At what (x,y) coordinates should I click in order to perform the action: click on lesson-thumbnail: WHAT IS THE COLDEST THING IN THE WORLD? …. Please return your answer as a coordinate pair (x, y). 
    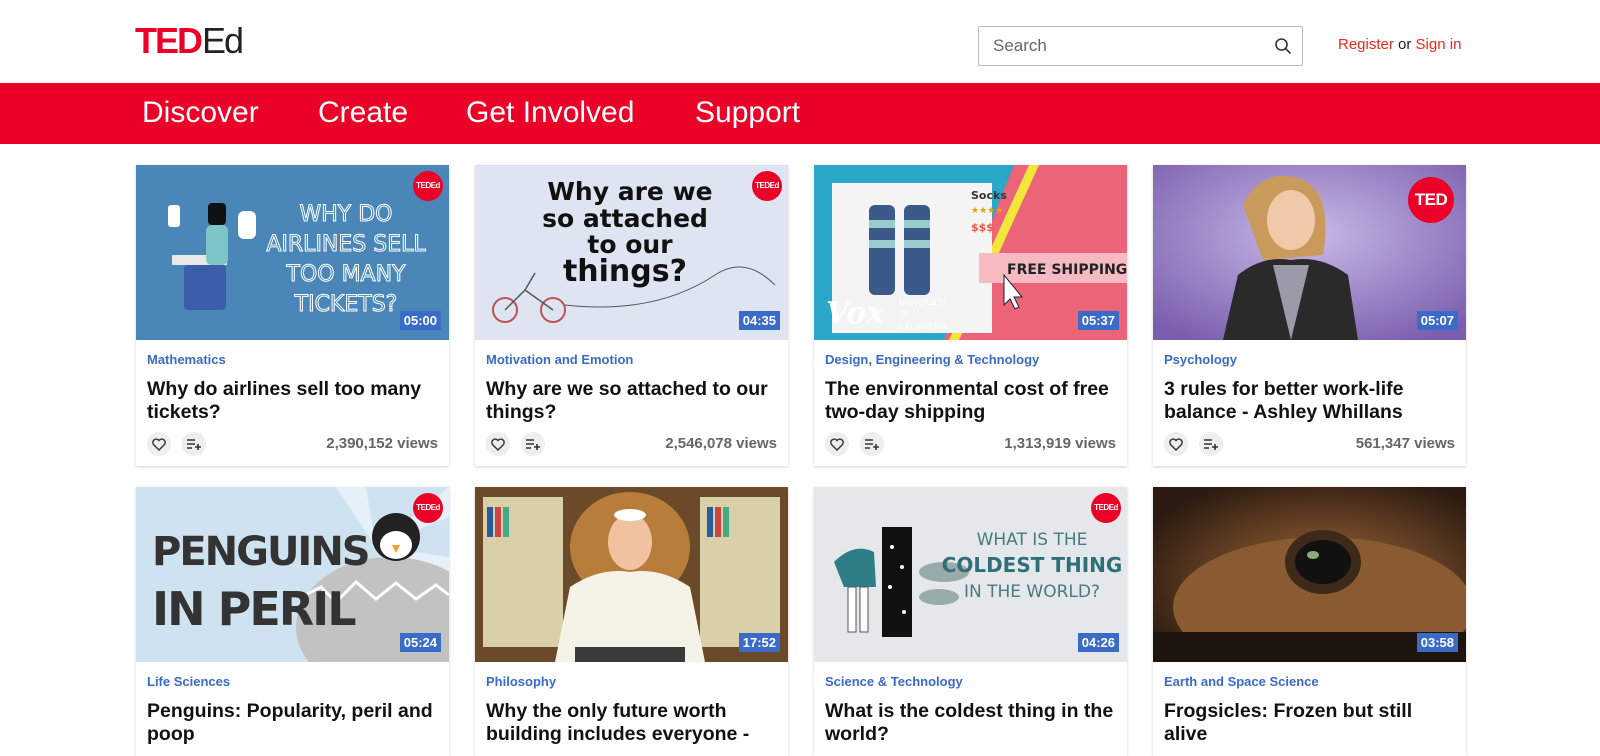
    Looking at the image, I should click on (970, 574).